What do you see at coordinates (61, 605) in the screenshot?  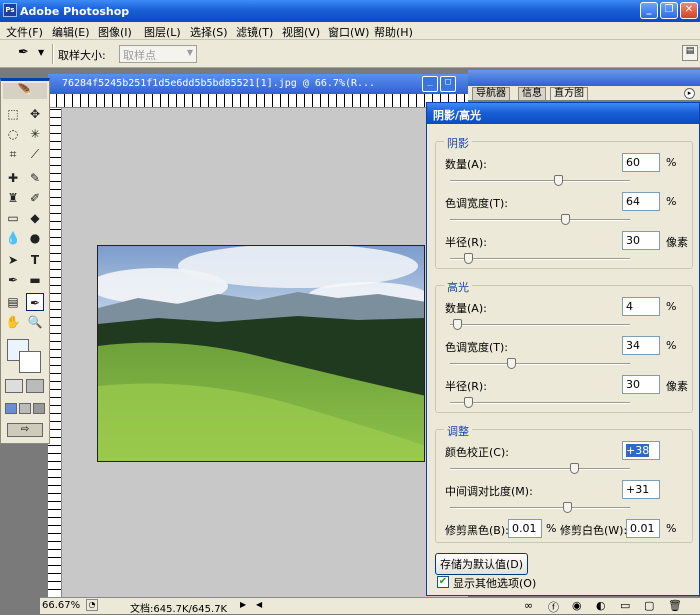 I see `zoom-level: 66.67%` at bounding box center [61, 605].